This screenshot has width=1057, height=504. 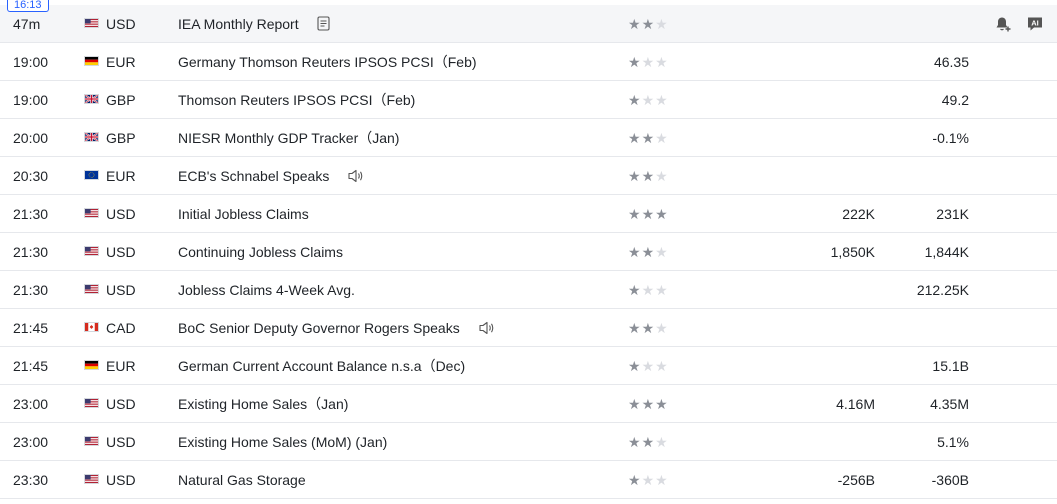 I want to click on event-name-label: Natural Gas Storage, so click(x=242, y=479).